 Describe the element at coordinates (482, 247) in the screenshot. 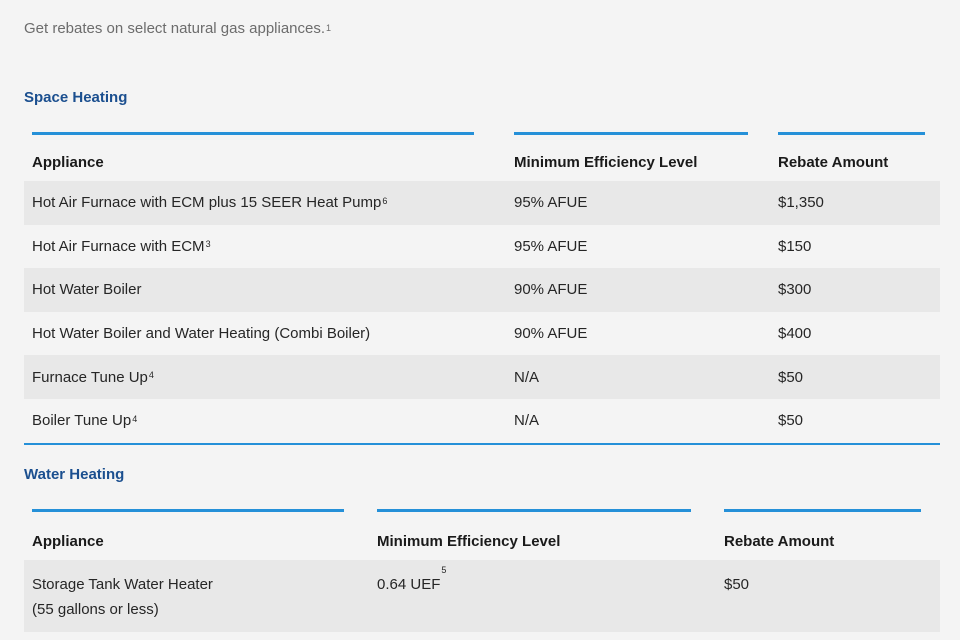

I see `table-row: Hot Air Furnace with ECM 3 95% AFUE $150` at that location.